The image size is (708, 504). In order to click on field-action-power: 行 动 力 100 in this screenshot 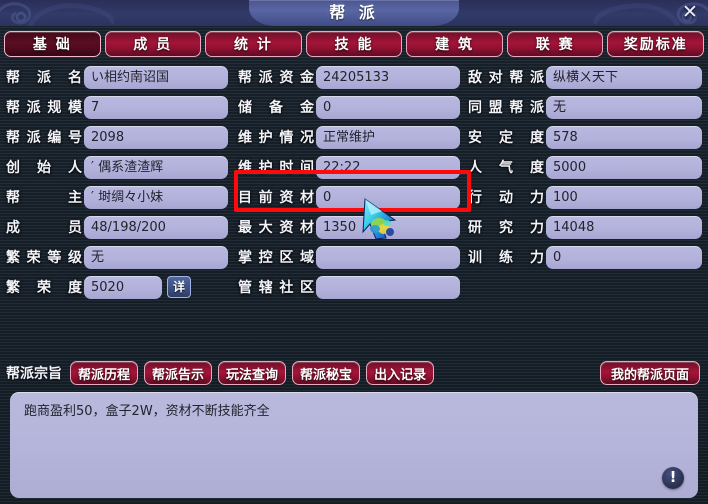, I will do `click(585, 197)`.